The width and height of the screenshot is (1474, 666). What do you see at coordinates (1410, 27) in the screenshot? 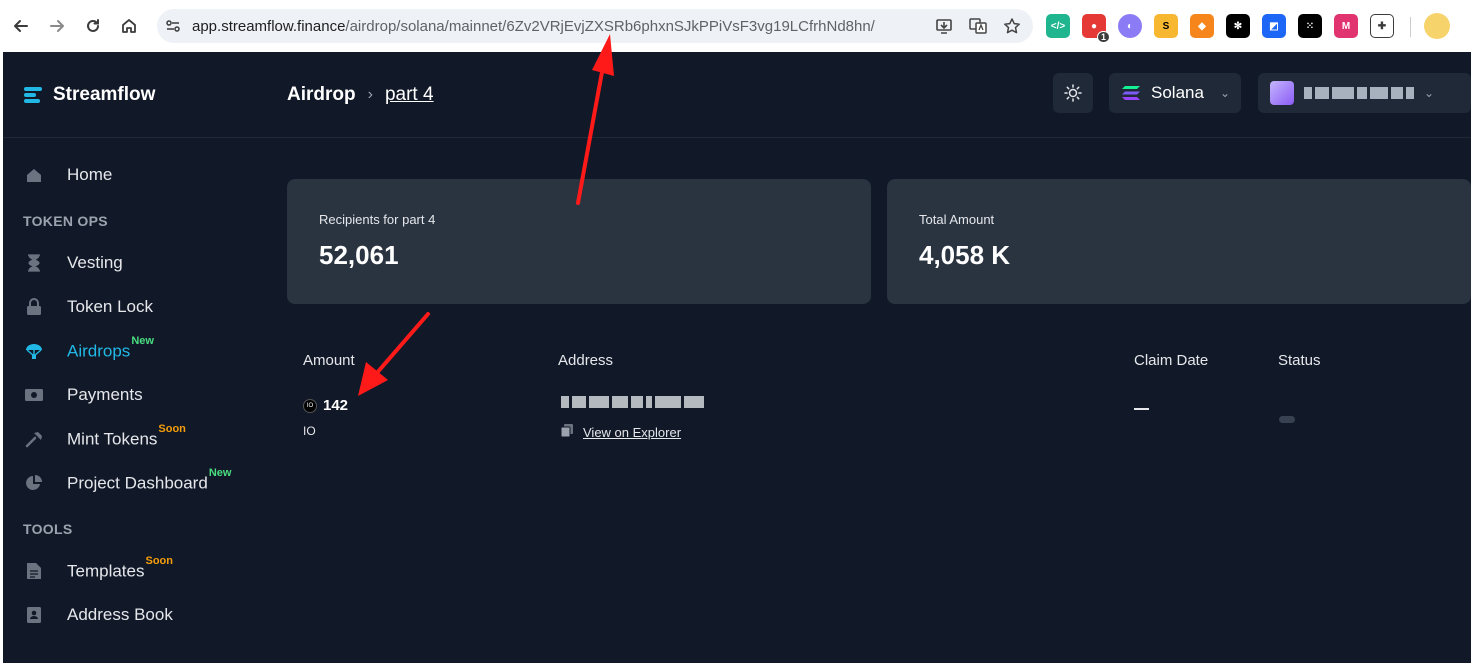
I see `toolbar-divider` at bounding box center [1410, 27].